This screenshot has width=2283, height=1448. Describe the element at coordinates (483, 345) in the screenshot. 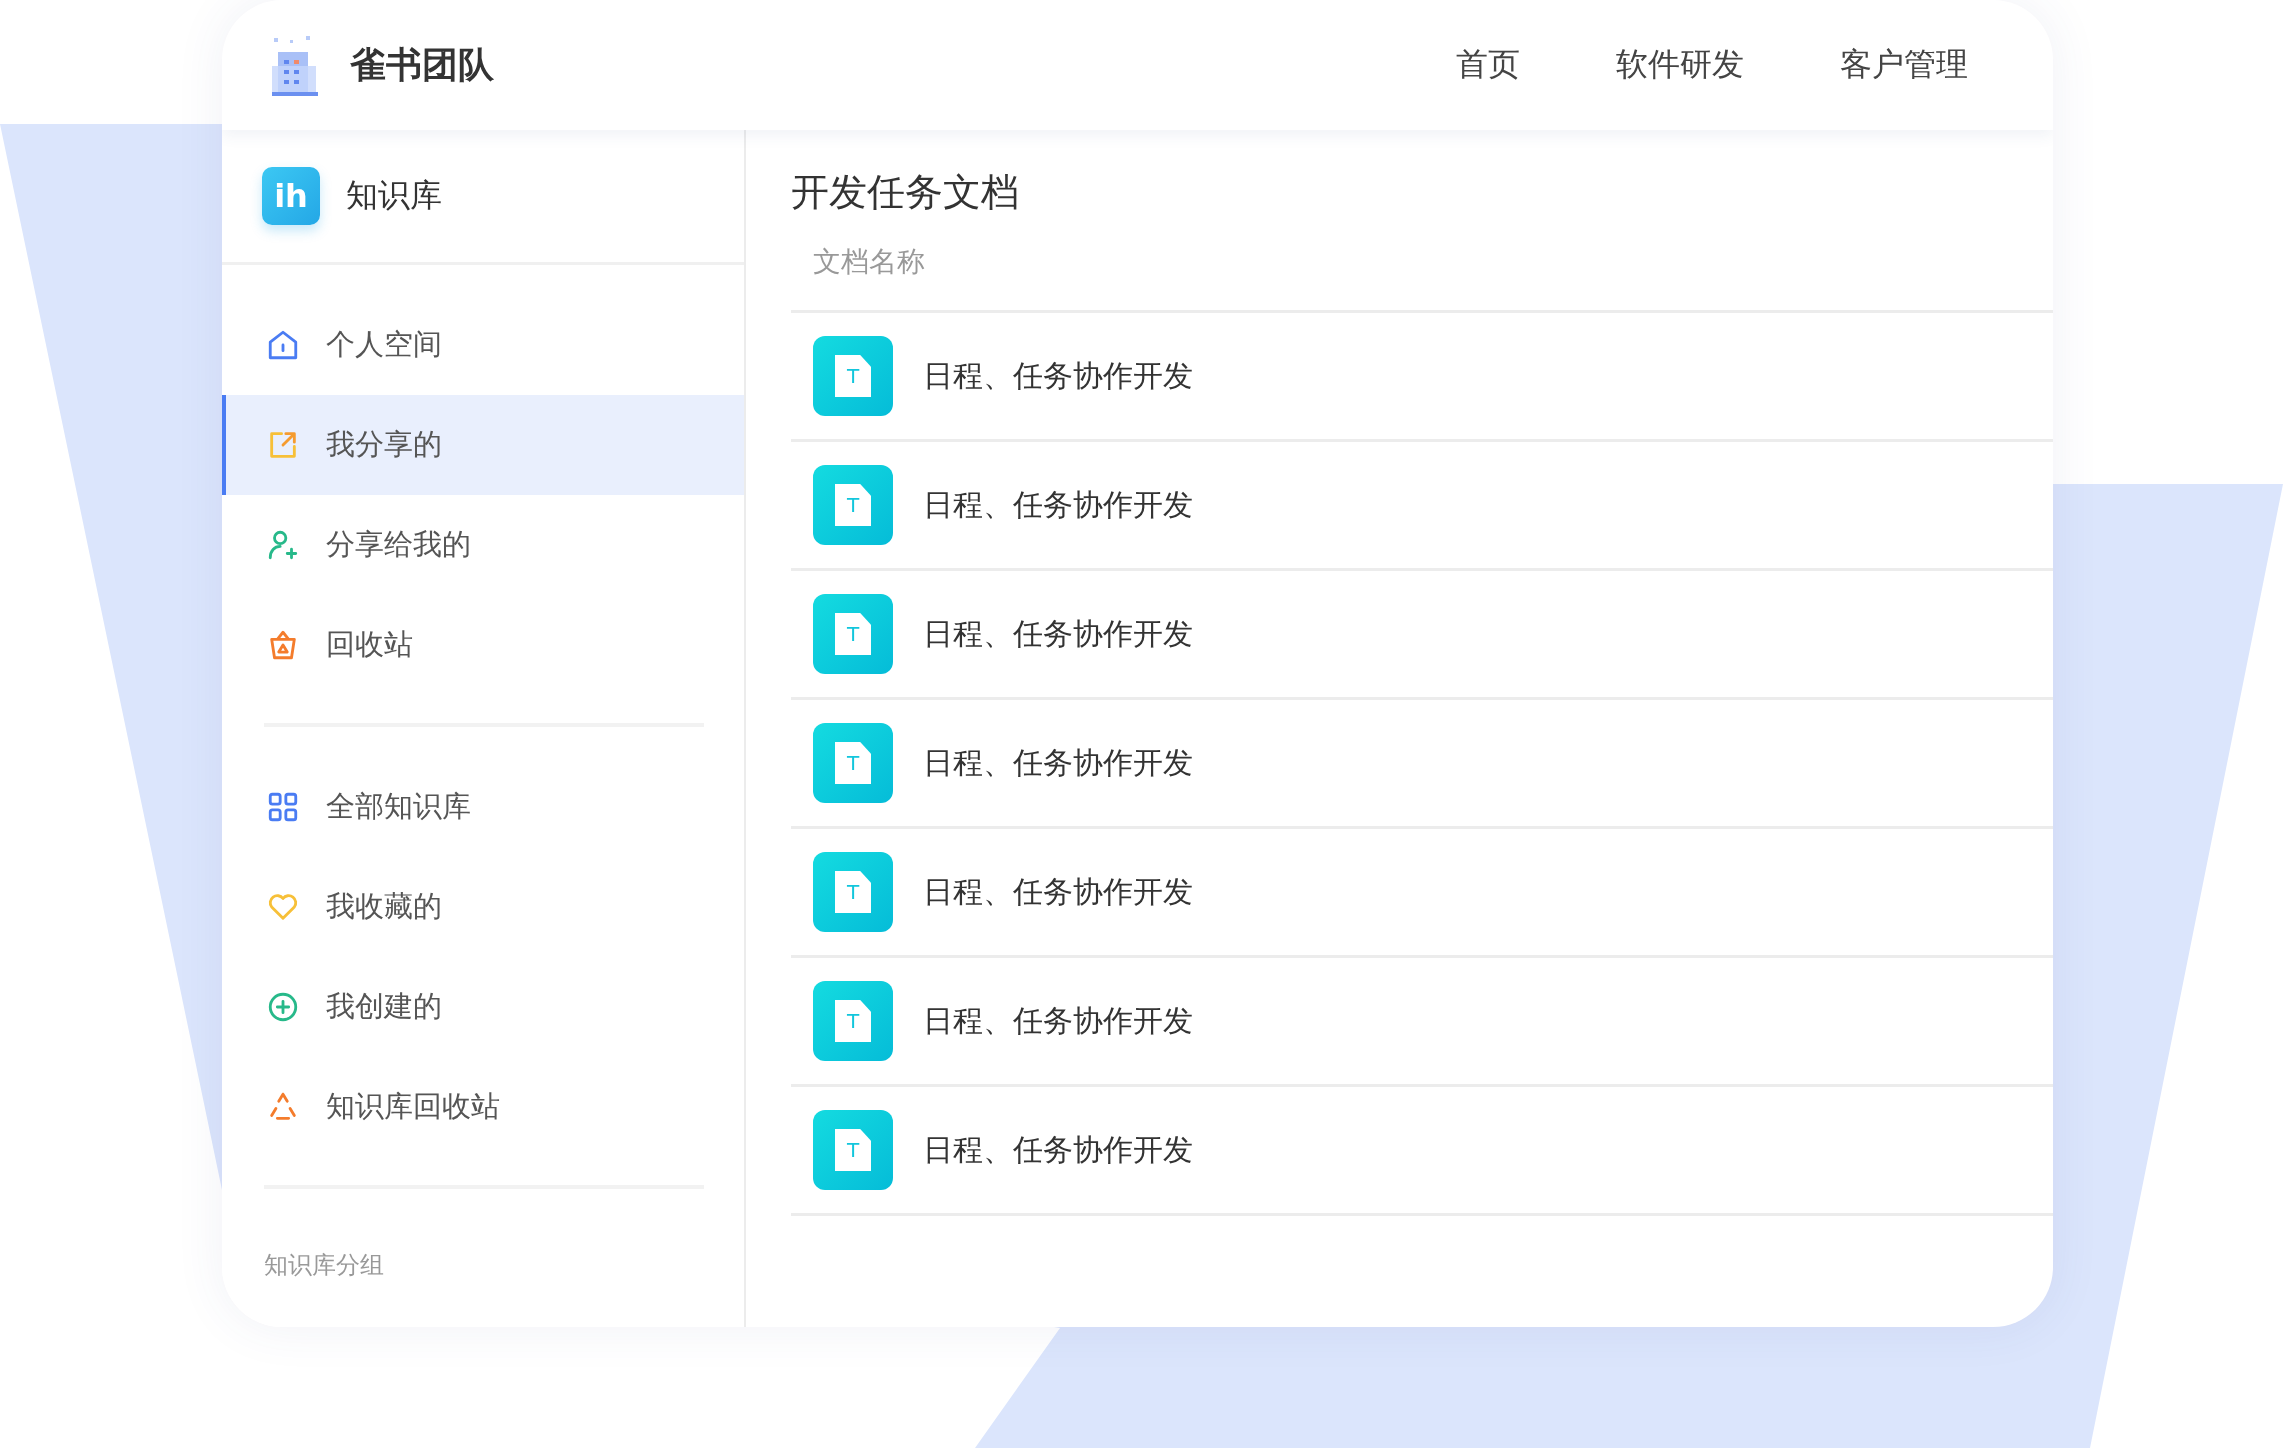

I see `sidebar-item: 个人空间` at that location.